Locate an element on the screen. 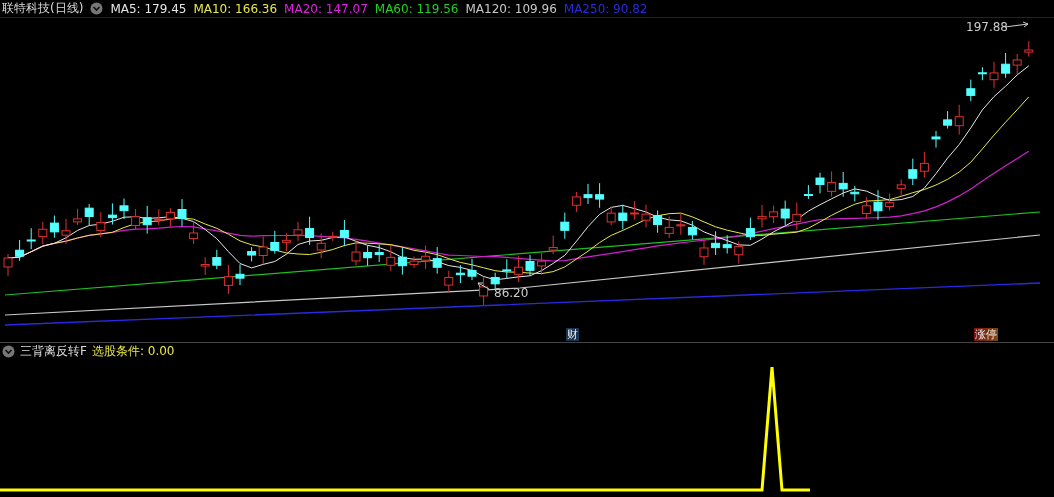 The image size is (1054, 497). pointer-arrow-icon is located at coordinates (483, 286).